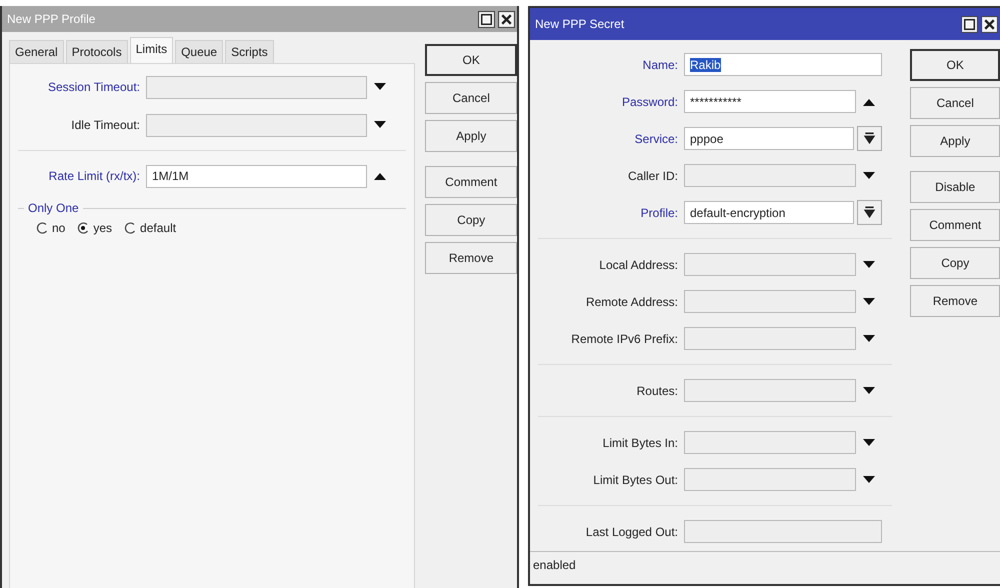  What do you see at coordinates (53, 208) in the screenshot?
I see `group-title: Only One` at bounding box center [53, 208].